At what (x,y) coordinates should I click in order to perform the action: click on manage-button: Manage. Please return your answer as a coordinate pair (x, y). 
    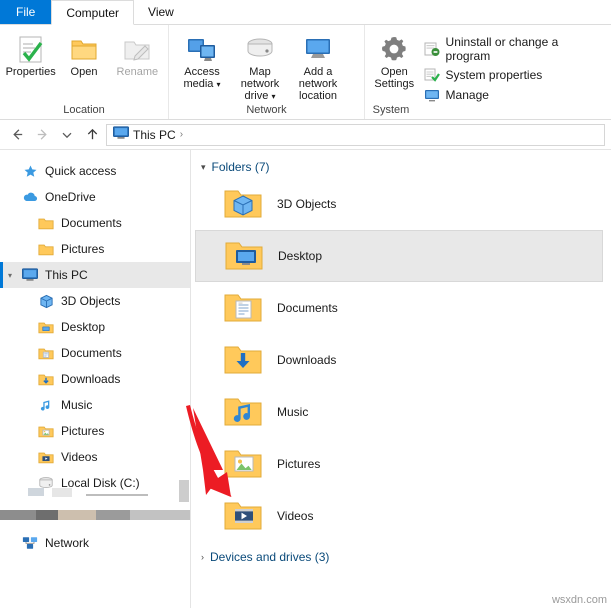
    Looking at the image, I should click on (512, 95).